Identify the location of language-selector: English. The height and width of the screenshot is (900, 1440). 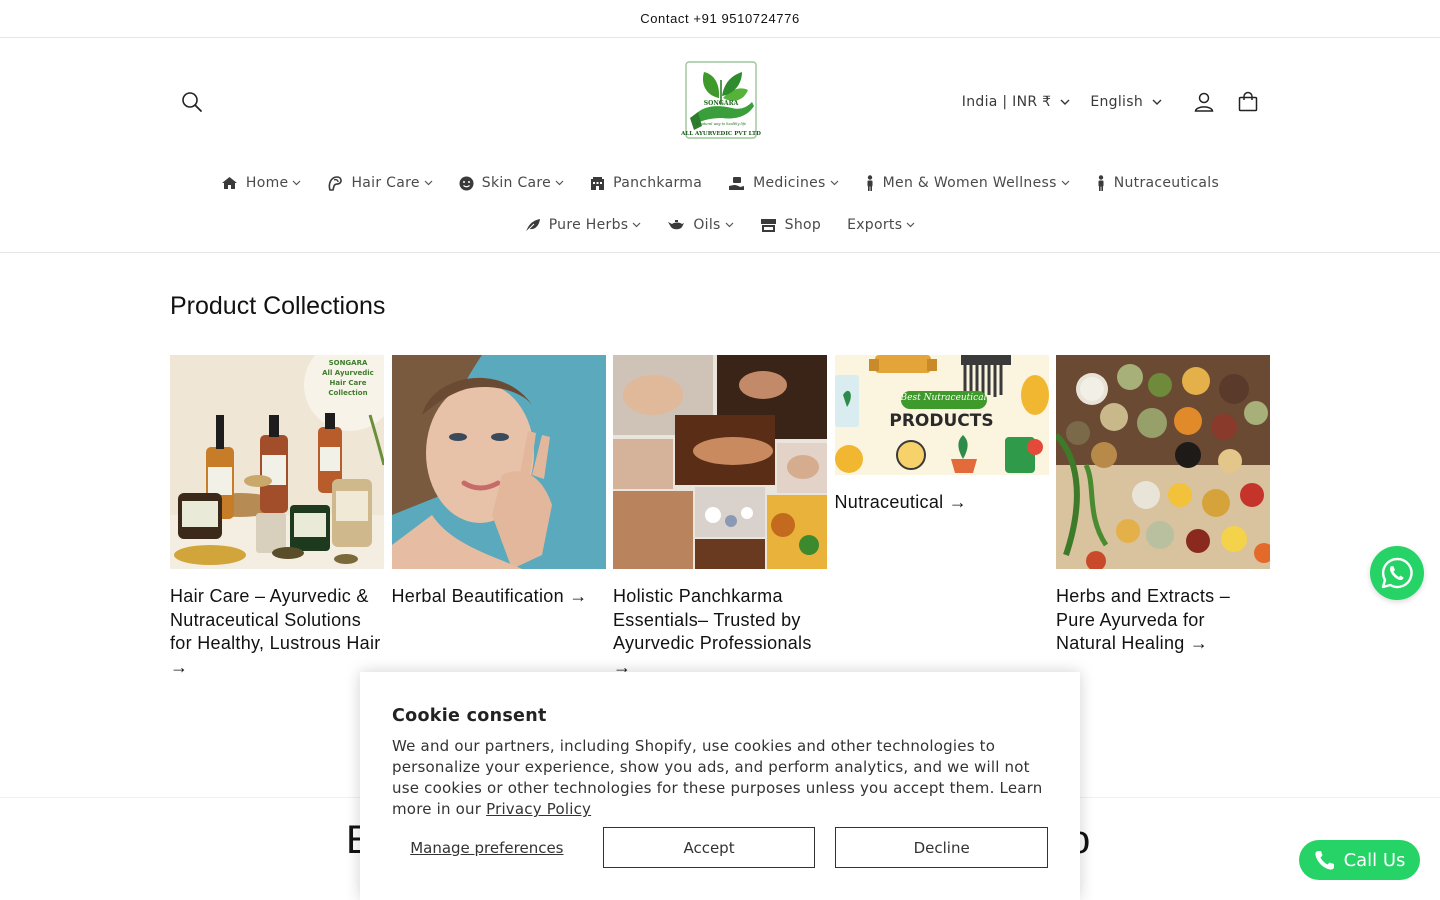
(1126, 102).